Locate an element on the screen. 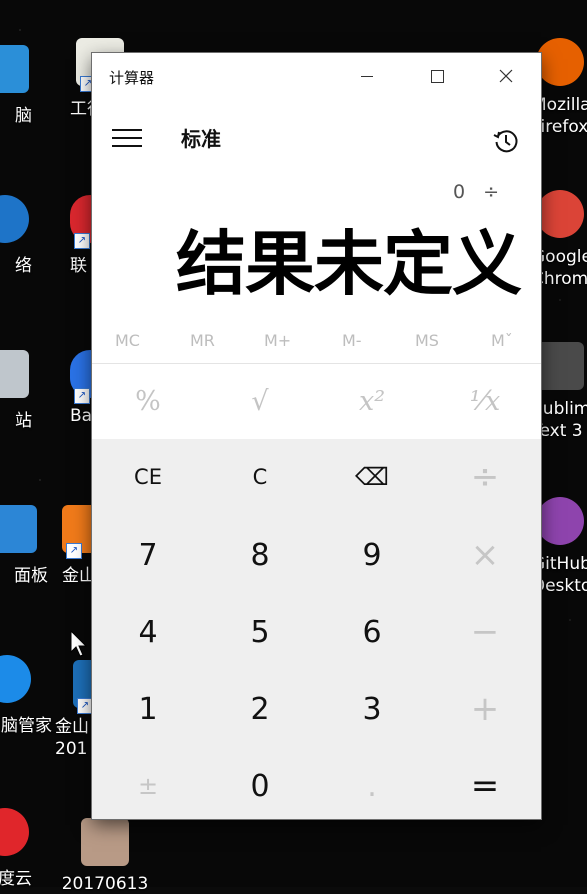 The width and height of the screenshot is (587, 894). desktop-icon-label: 20170613 is located at coordinates (105, 884).